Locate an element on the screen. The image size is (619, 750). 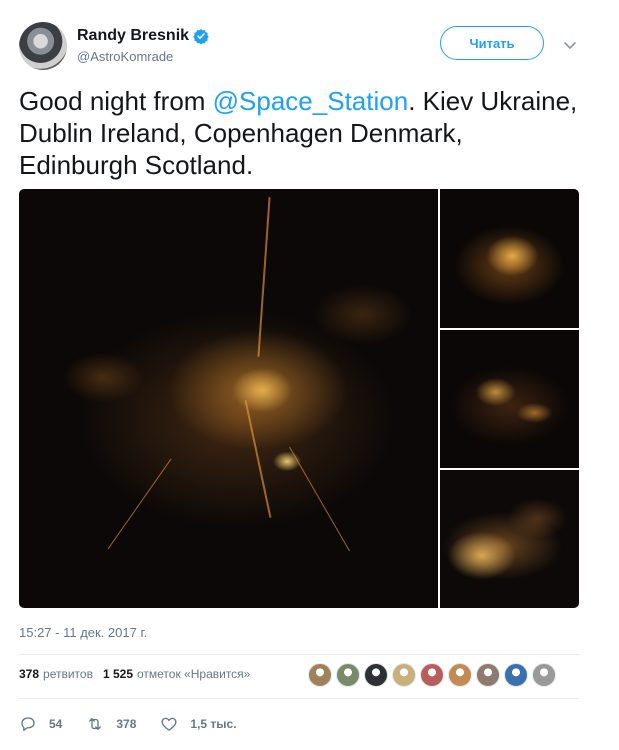
reply-icon is located at coordinates (28, 724).